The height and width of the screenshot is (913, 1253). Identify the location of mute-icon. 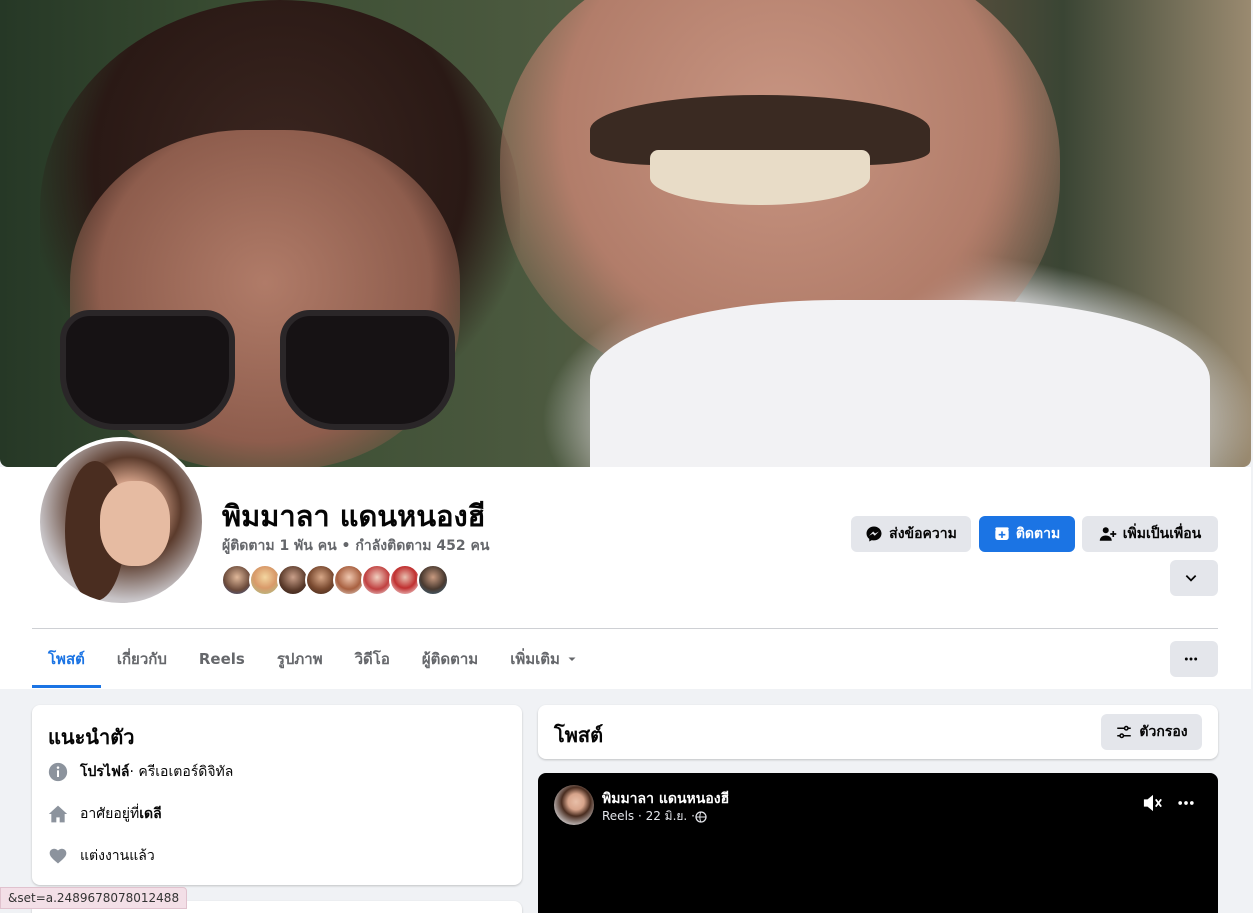
(1153, 803).